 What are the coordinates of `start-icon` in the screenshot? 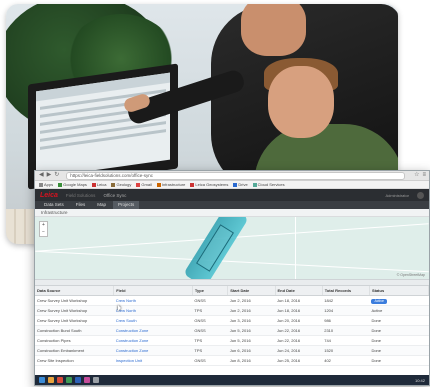 It's located at (42, 380).